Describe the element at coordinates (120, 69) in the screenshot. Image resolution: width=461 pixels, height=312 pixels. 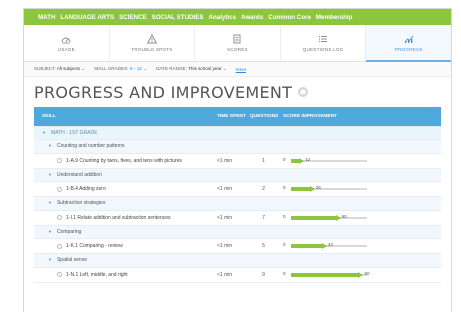
I see `skill-grades-filter: SKILL GRADES: K - 12 ⌄` at that location.